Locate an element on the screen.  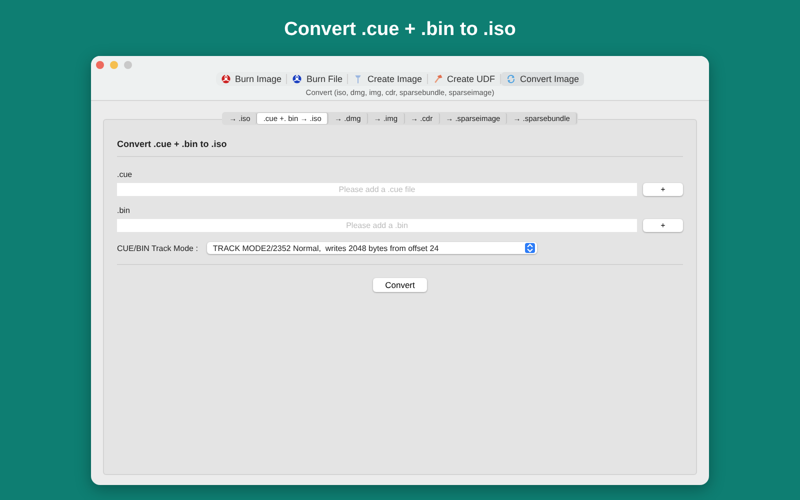
hammer-icon is located at coordinates (438, 79).